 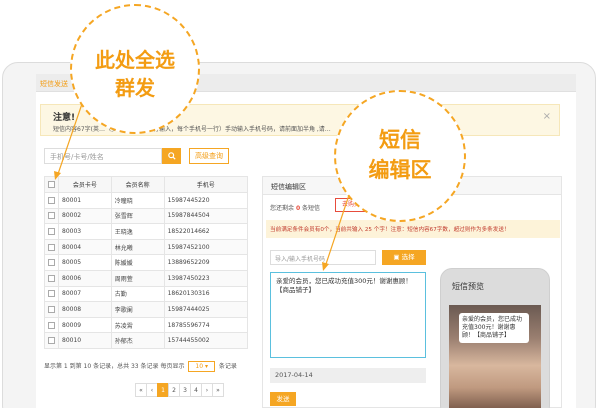 I want to click on table-row: 80001 冷瞳晓 15987445220, so click(x=146, y=200).